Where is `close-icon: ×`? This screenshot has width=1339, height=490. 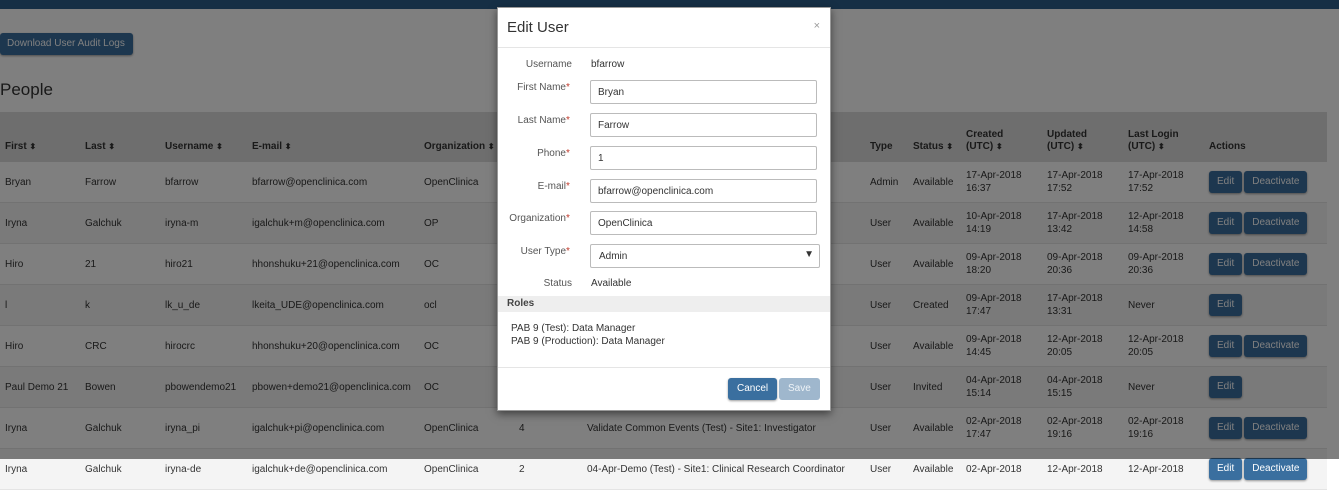
close-icon: × is located at coordinates (817, 26).